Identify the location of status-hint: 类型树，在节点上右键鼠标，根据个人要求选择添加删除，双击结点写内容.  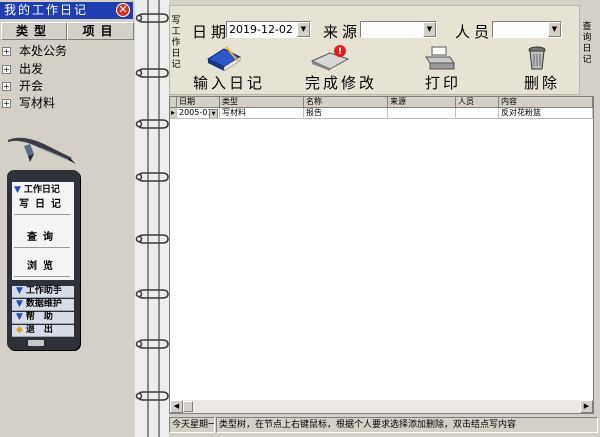
(407, 425).